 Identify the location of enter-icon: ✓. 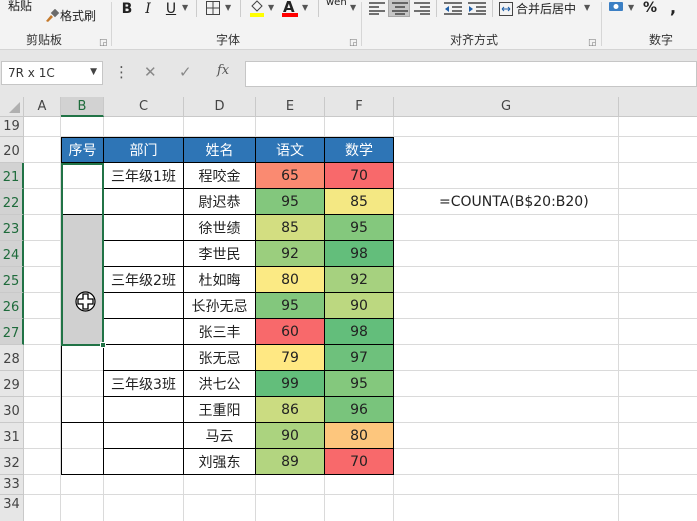
(185, 72).